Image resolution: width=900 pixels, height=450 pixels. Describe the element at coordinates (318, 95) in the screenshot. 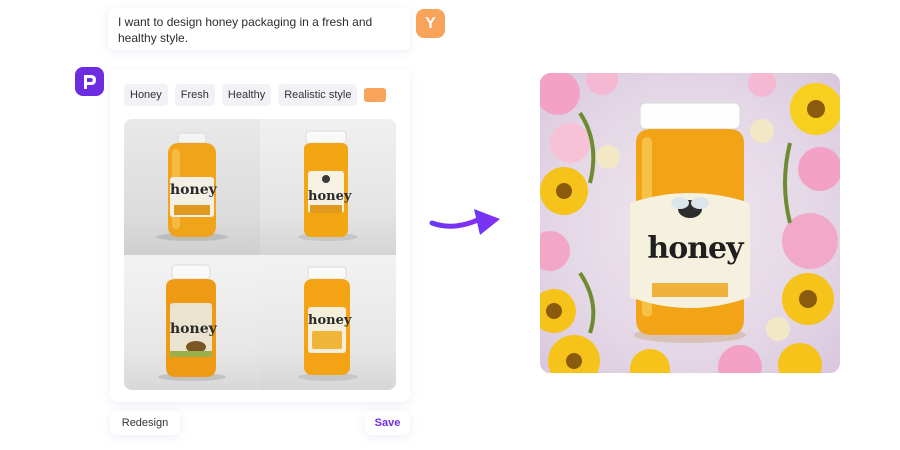

I see `tag-realistic-style: Realistic style` at that location.